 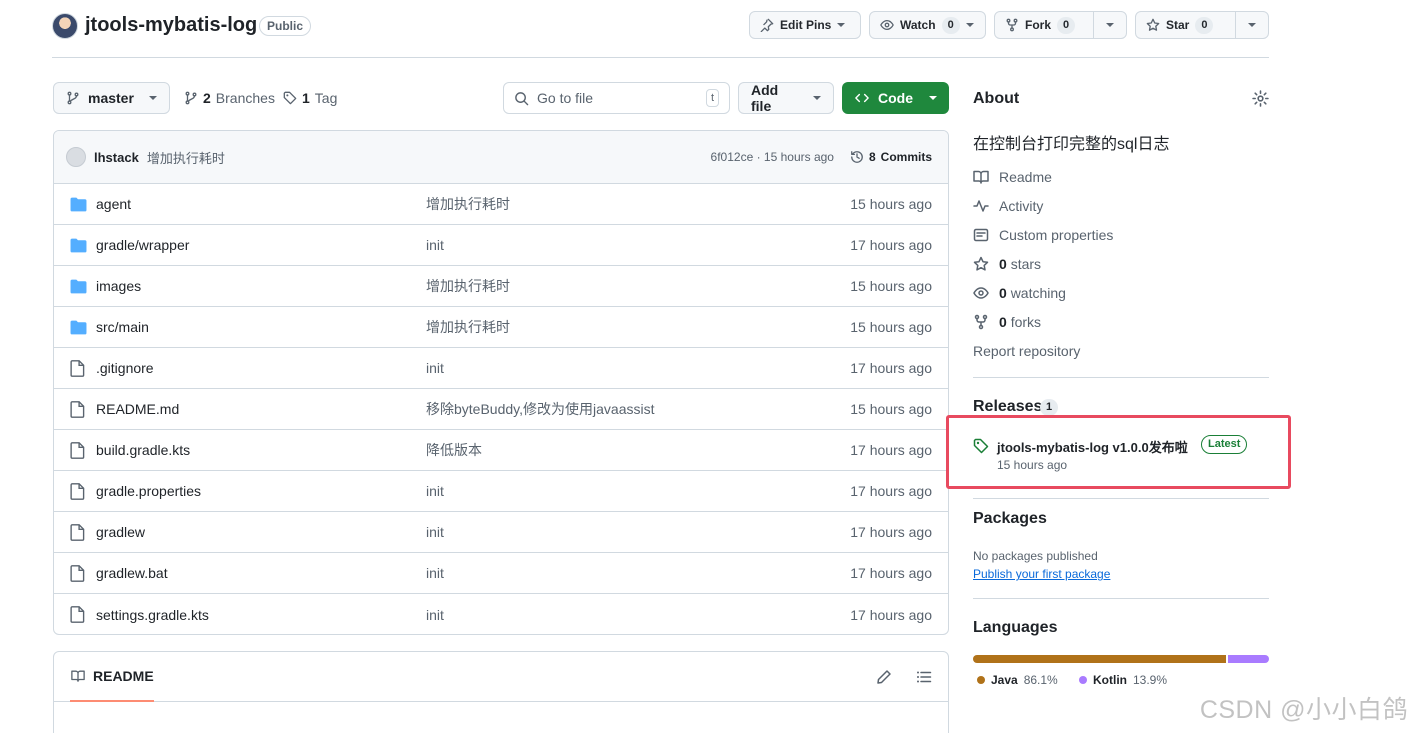 I want to click on custom-properties-label: Custom properties, so click(x=1056, y=235).